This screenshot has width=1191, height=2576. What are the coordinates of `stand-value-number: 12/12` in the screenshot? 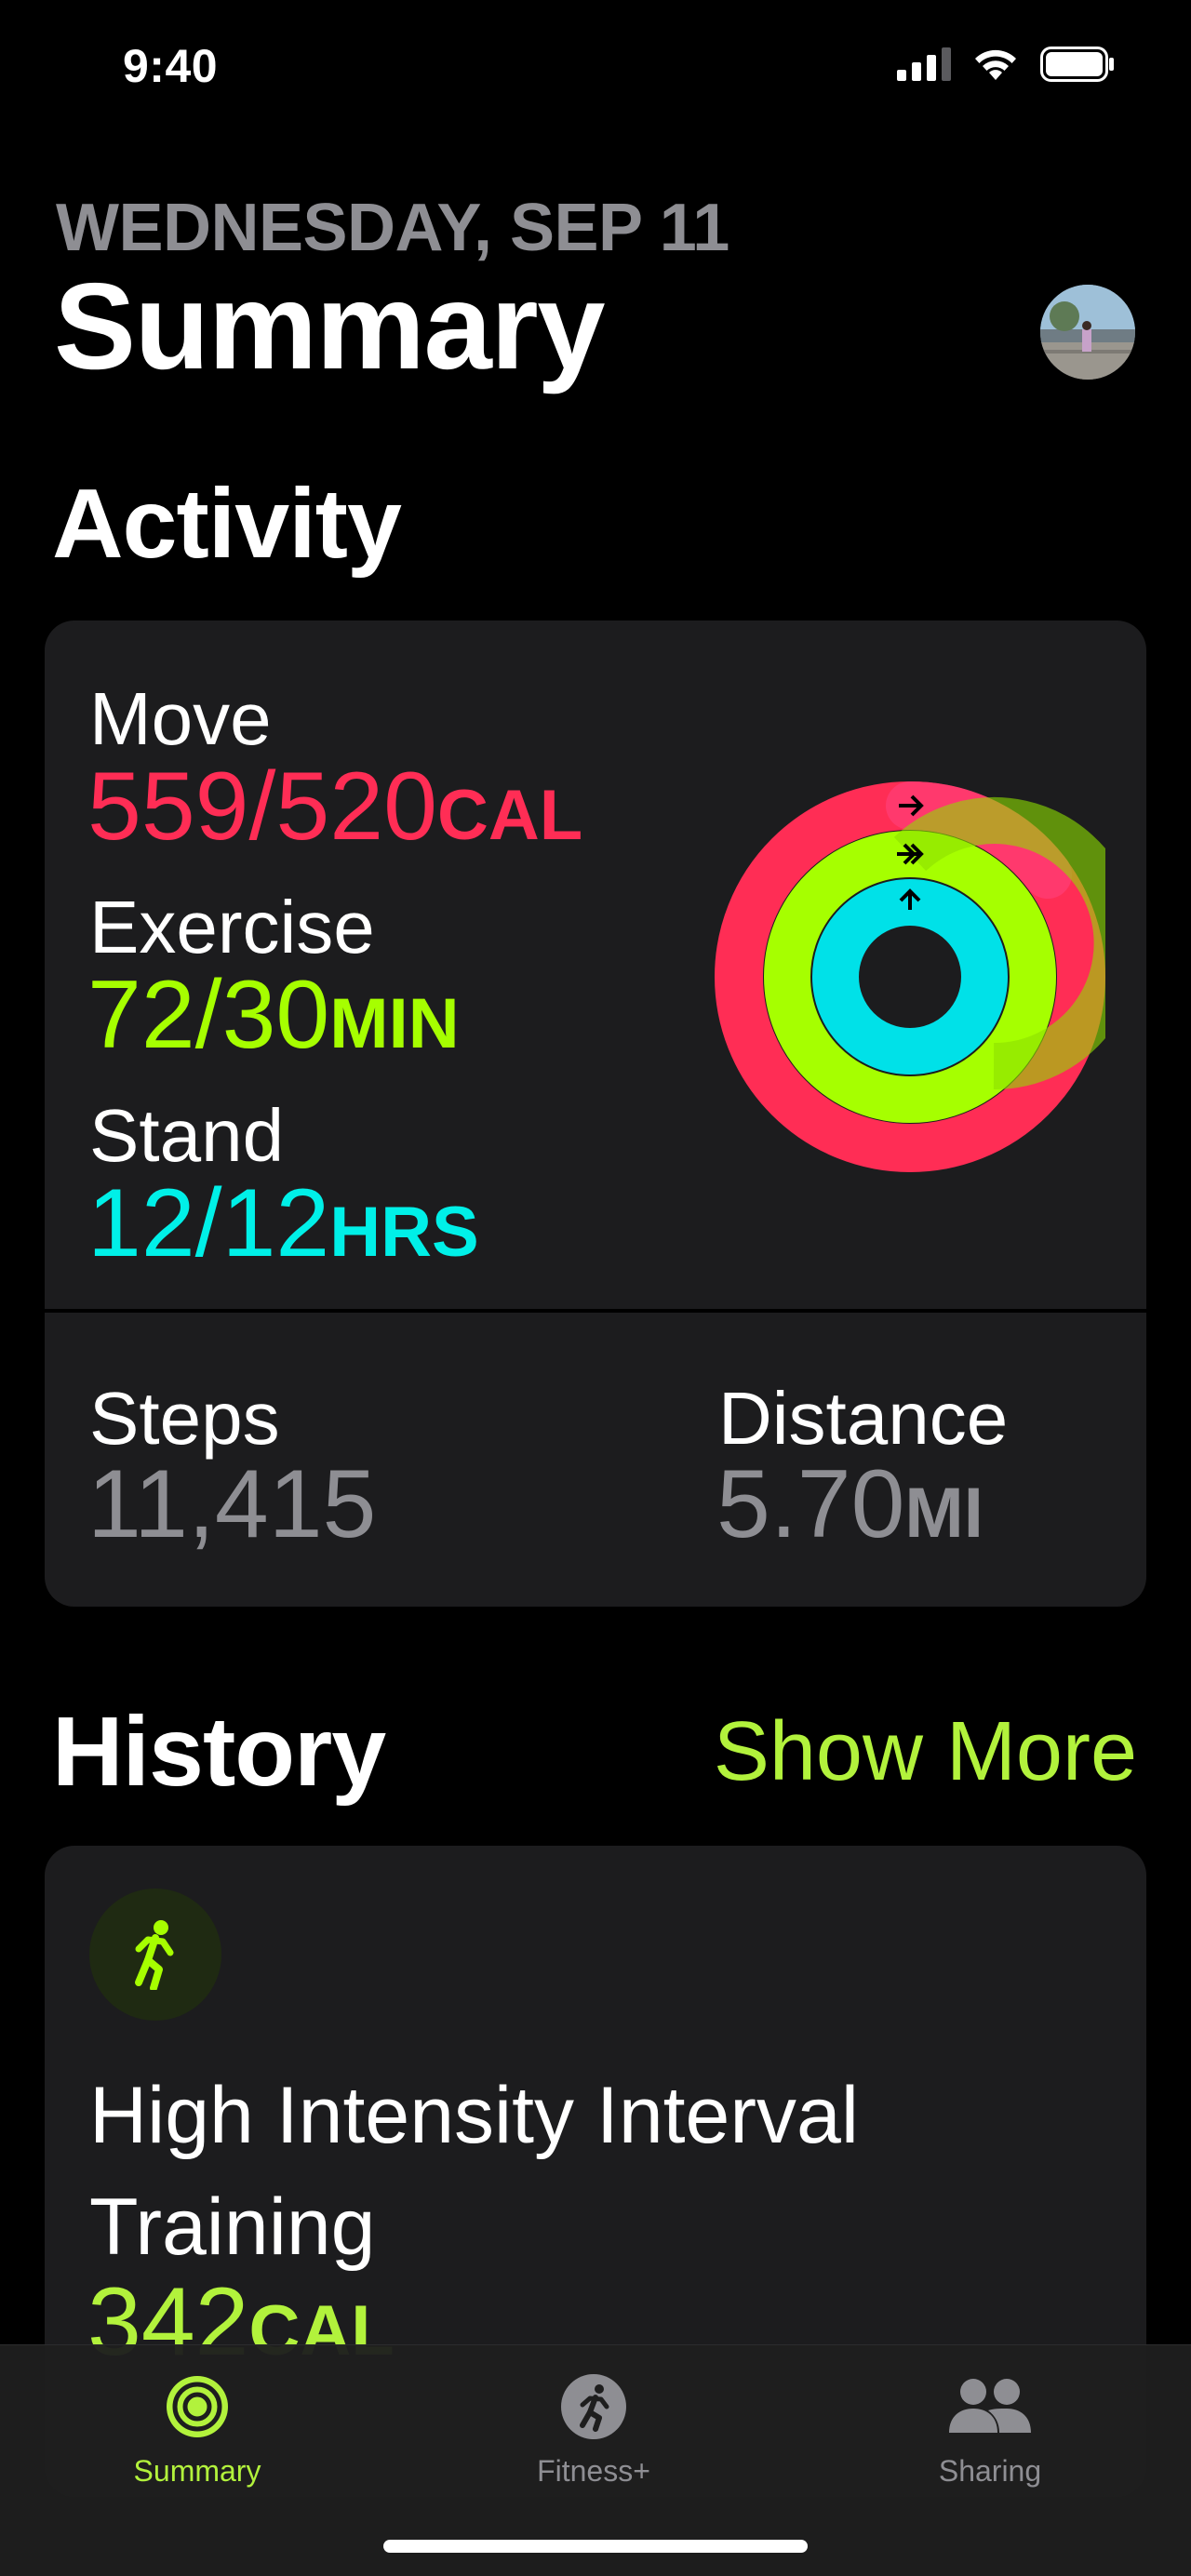 It's located at (208, 1223).